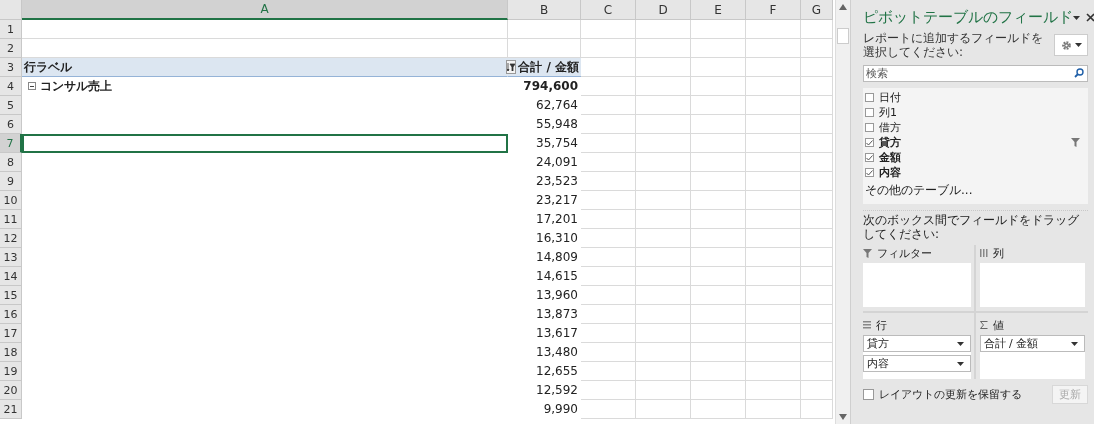 This screenshot has height=424, width=1094. What do you see at coordinates (544, 10) in the screenshot?
I see `column-header: B` at bounding box center [544, 10].